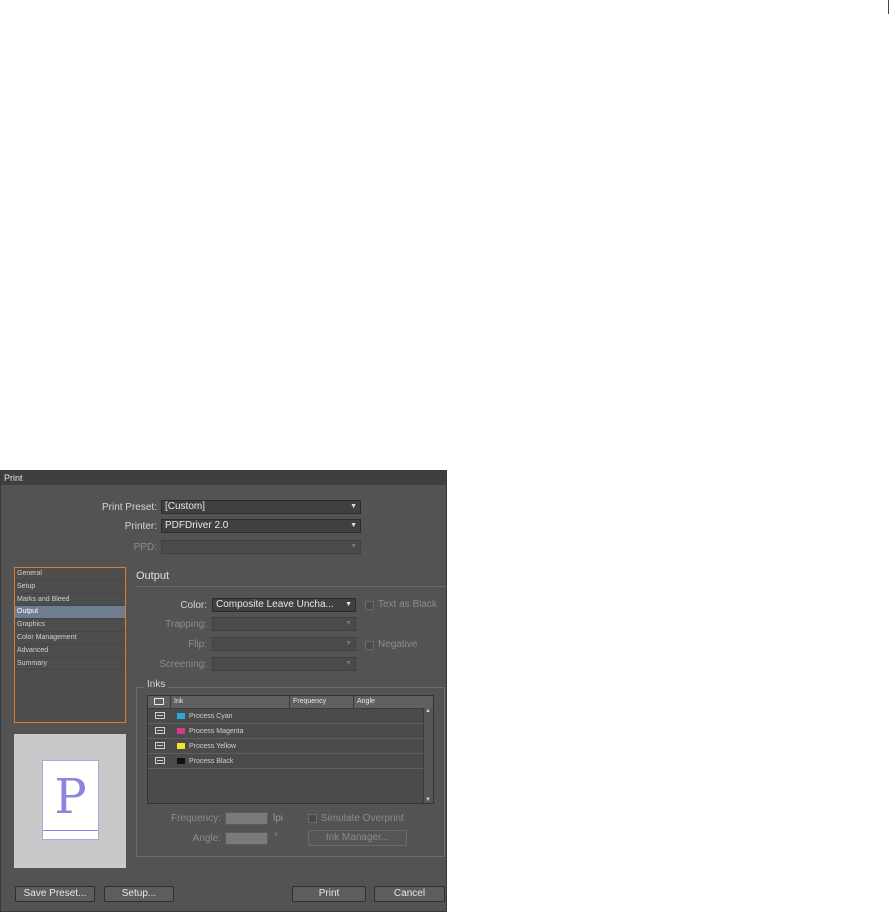 The width and height of the screenshot is (893, 912). What do you see at coordinates (286, 731) in the screenshot?
I see `ink-row-magenta: Process Magenta` at bounding box center [286, 731].